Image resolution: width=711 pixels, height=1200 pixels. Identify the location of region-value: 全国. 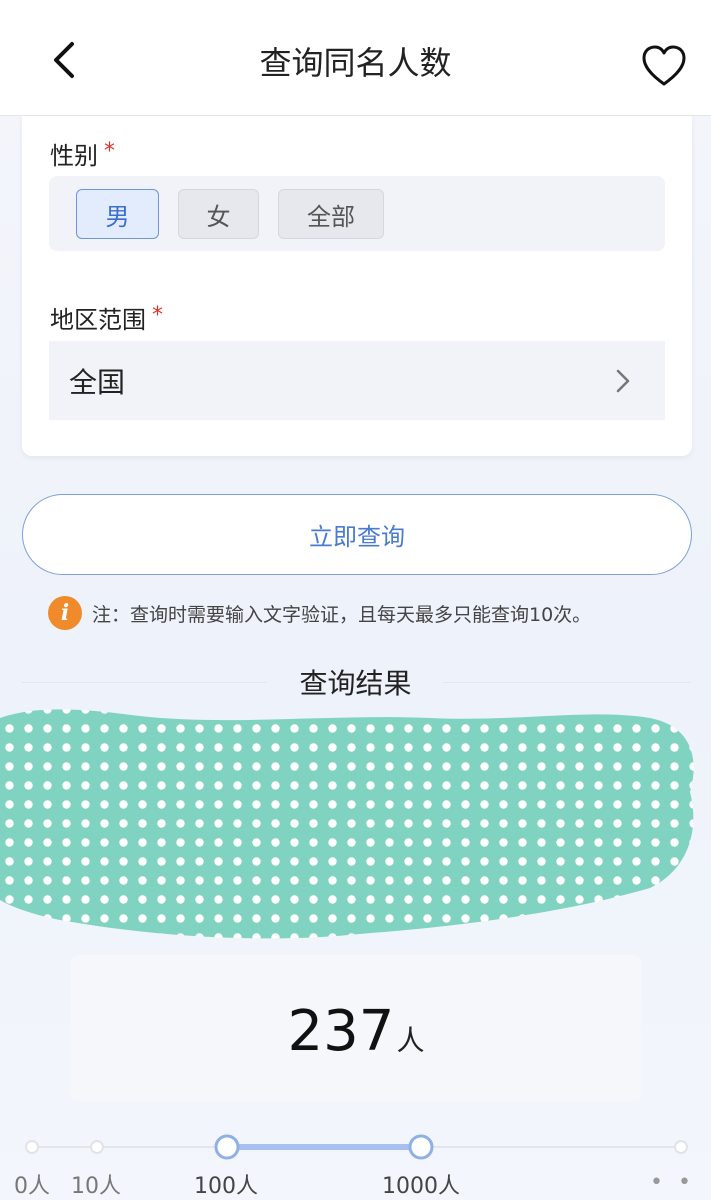
(97, 382).